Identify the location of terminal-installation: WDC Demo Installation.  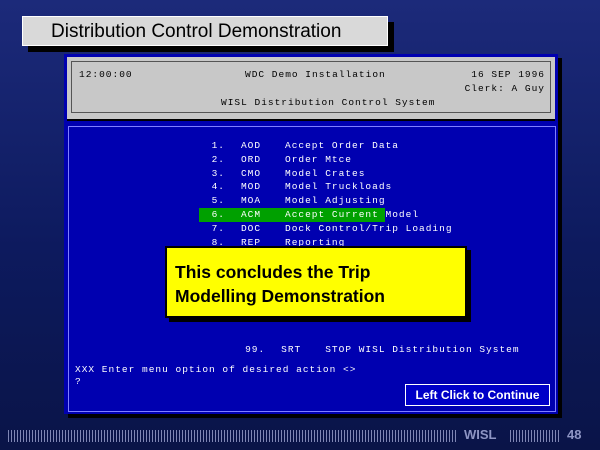
(315, 74).